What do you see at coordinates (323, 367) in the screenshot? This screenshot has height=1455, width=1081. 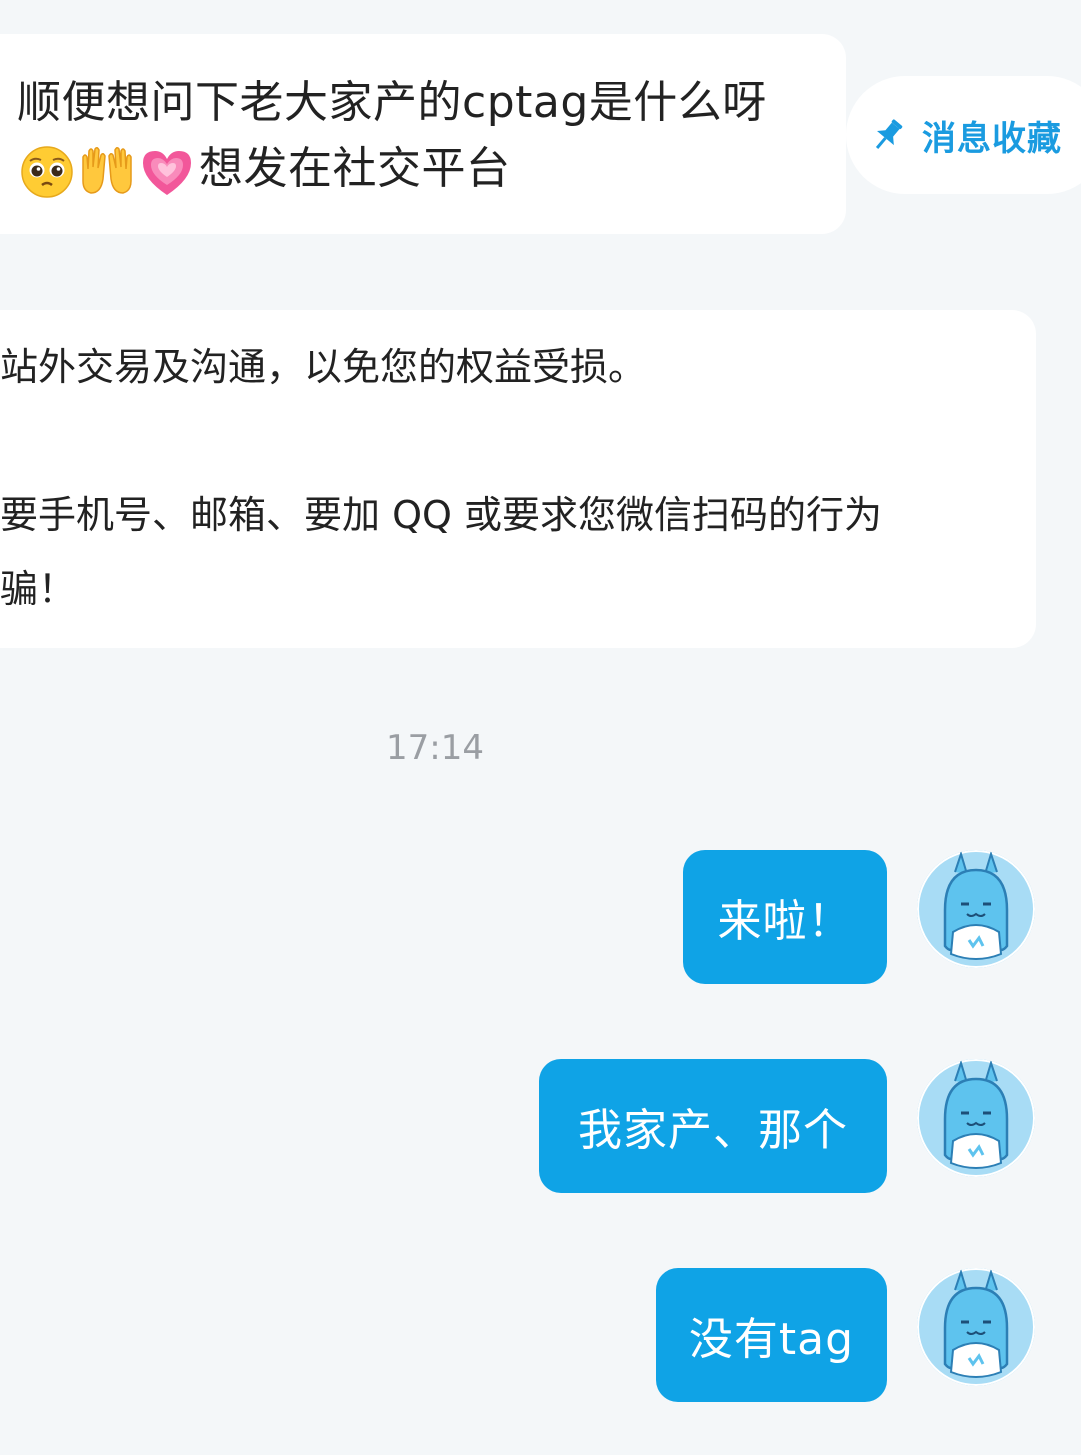 I see `notice-line-1: 站外交易及沟通，以免您的权益受损。` at bounding box center [323, 367].